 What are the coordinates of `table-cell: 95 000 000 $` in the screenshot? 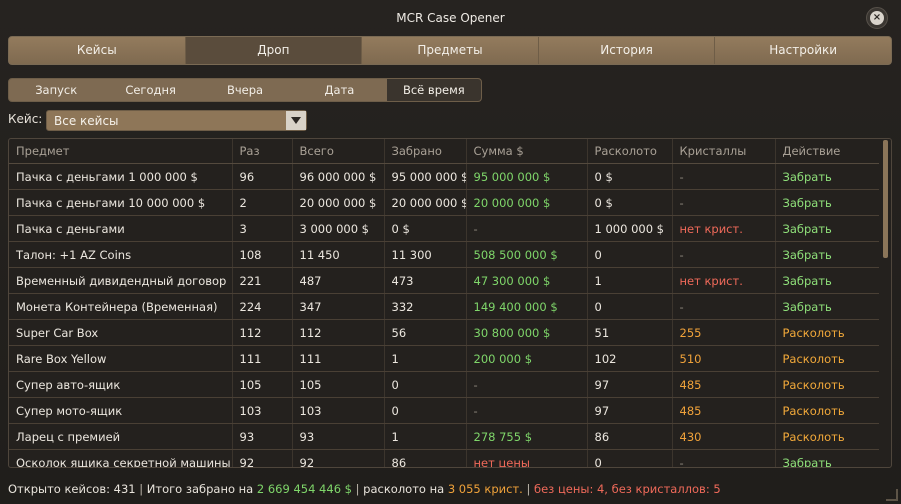 It's located at (527, 176).